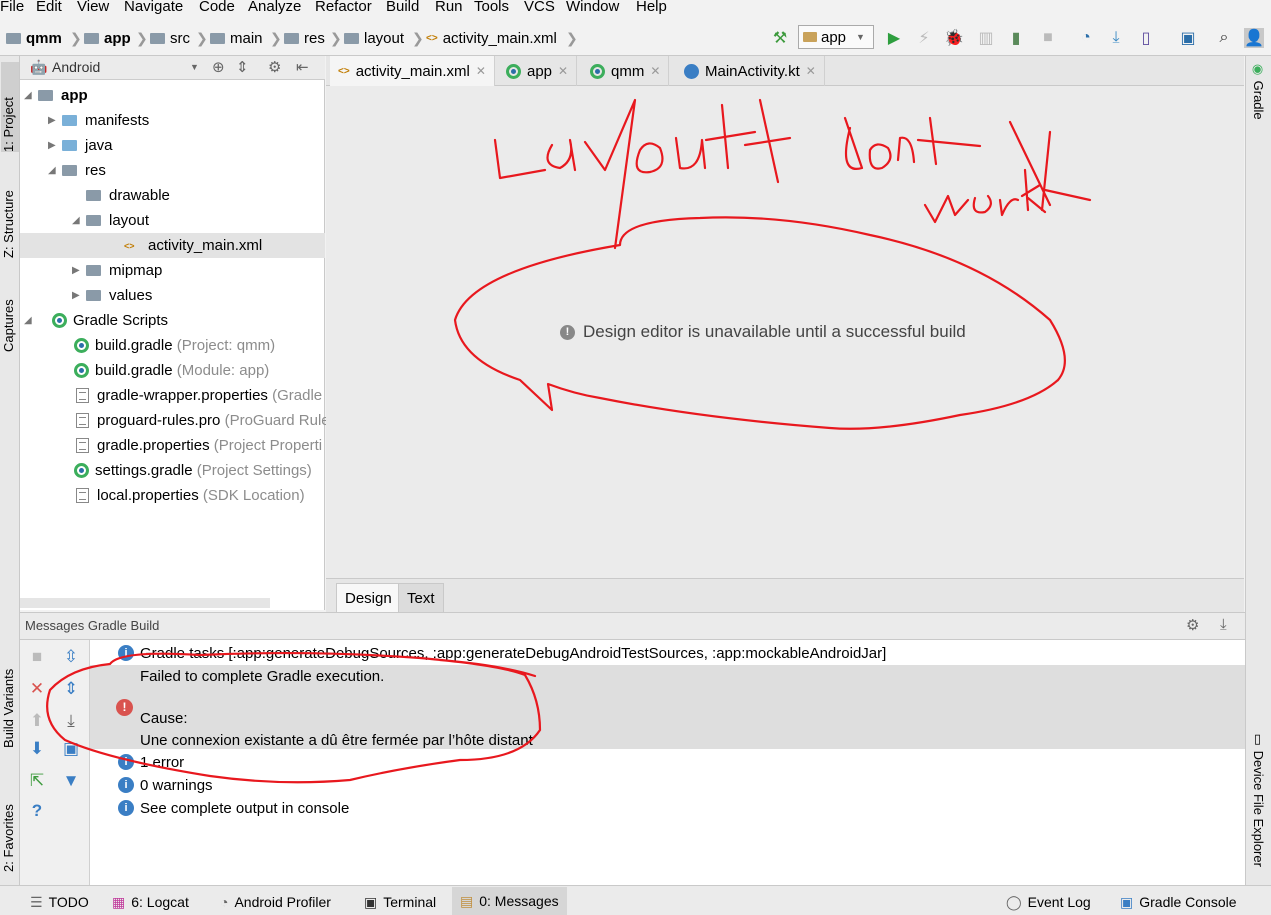 The image size is (1271, 915). I want to click on avd-manager-icon: ▯, so click(1146, 38).